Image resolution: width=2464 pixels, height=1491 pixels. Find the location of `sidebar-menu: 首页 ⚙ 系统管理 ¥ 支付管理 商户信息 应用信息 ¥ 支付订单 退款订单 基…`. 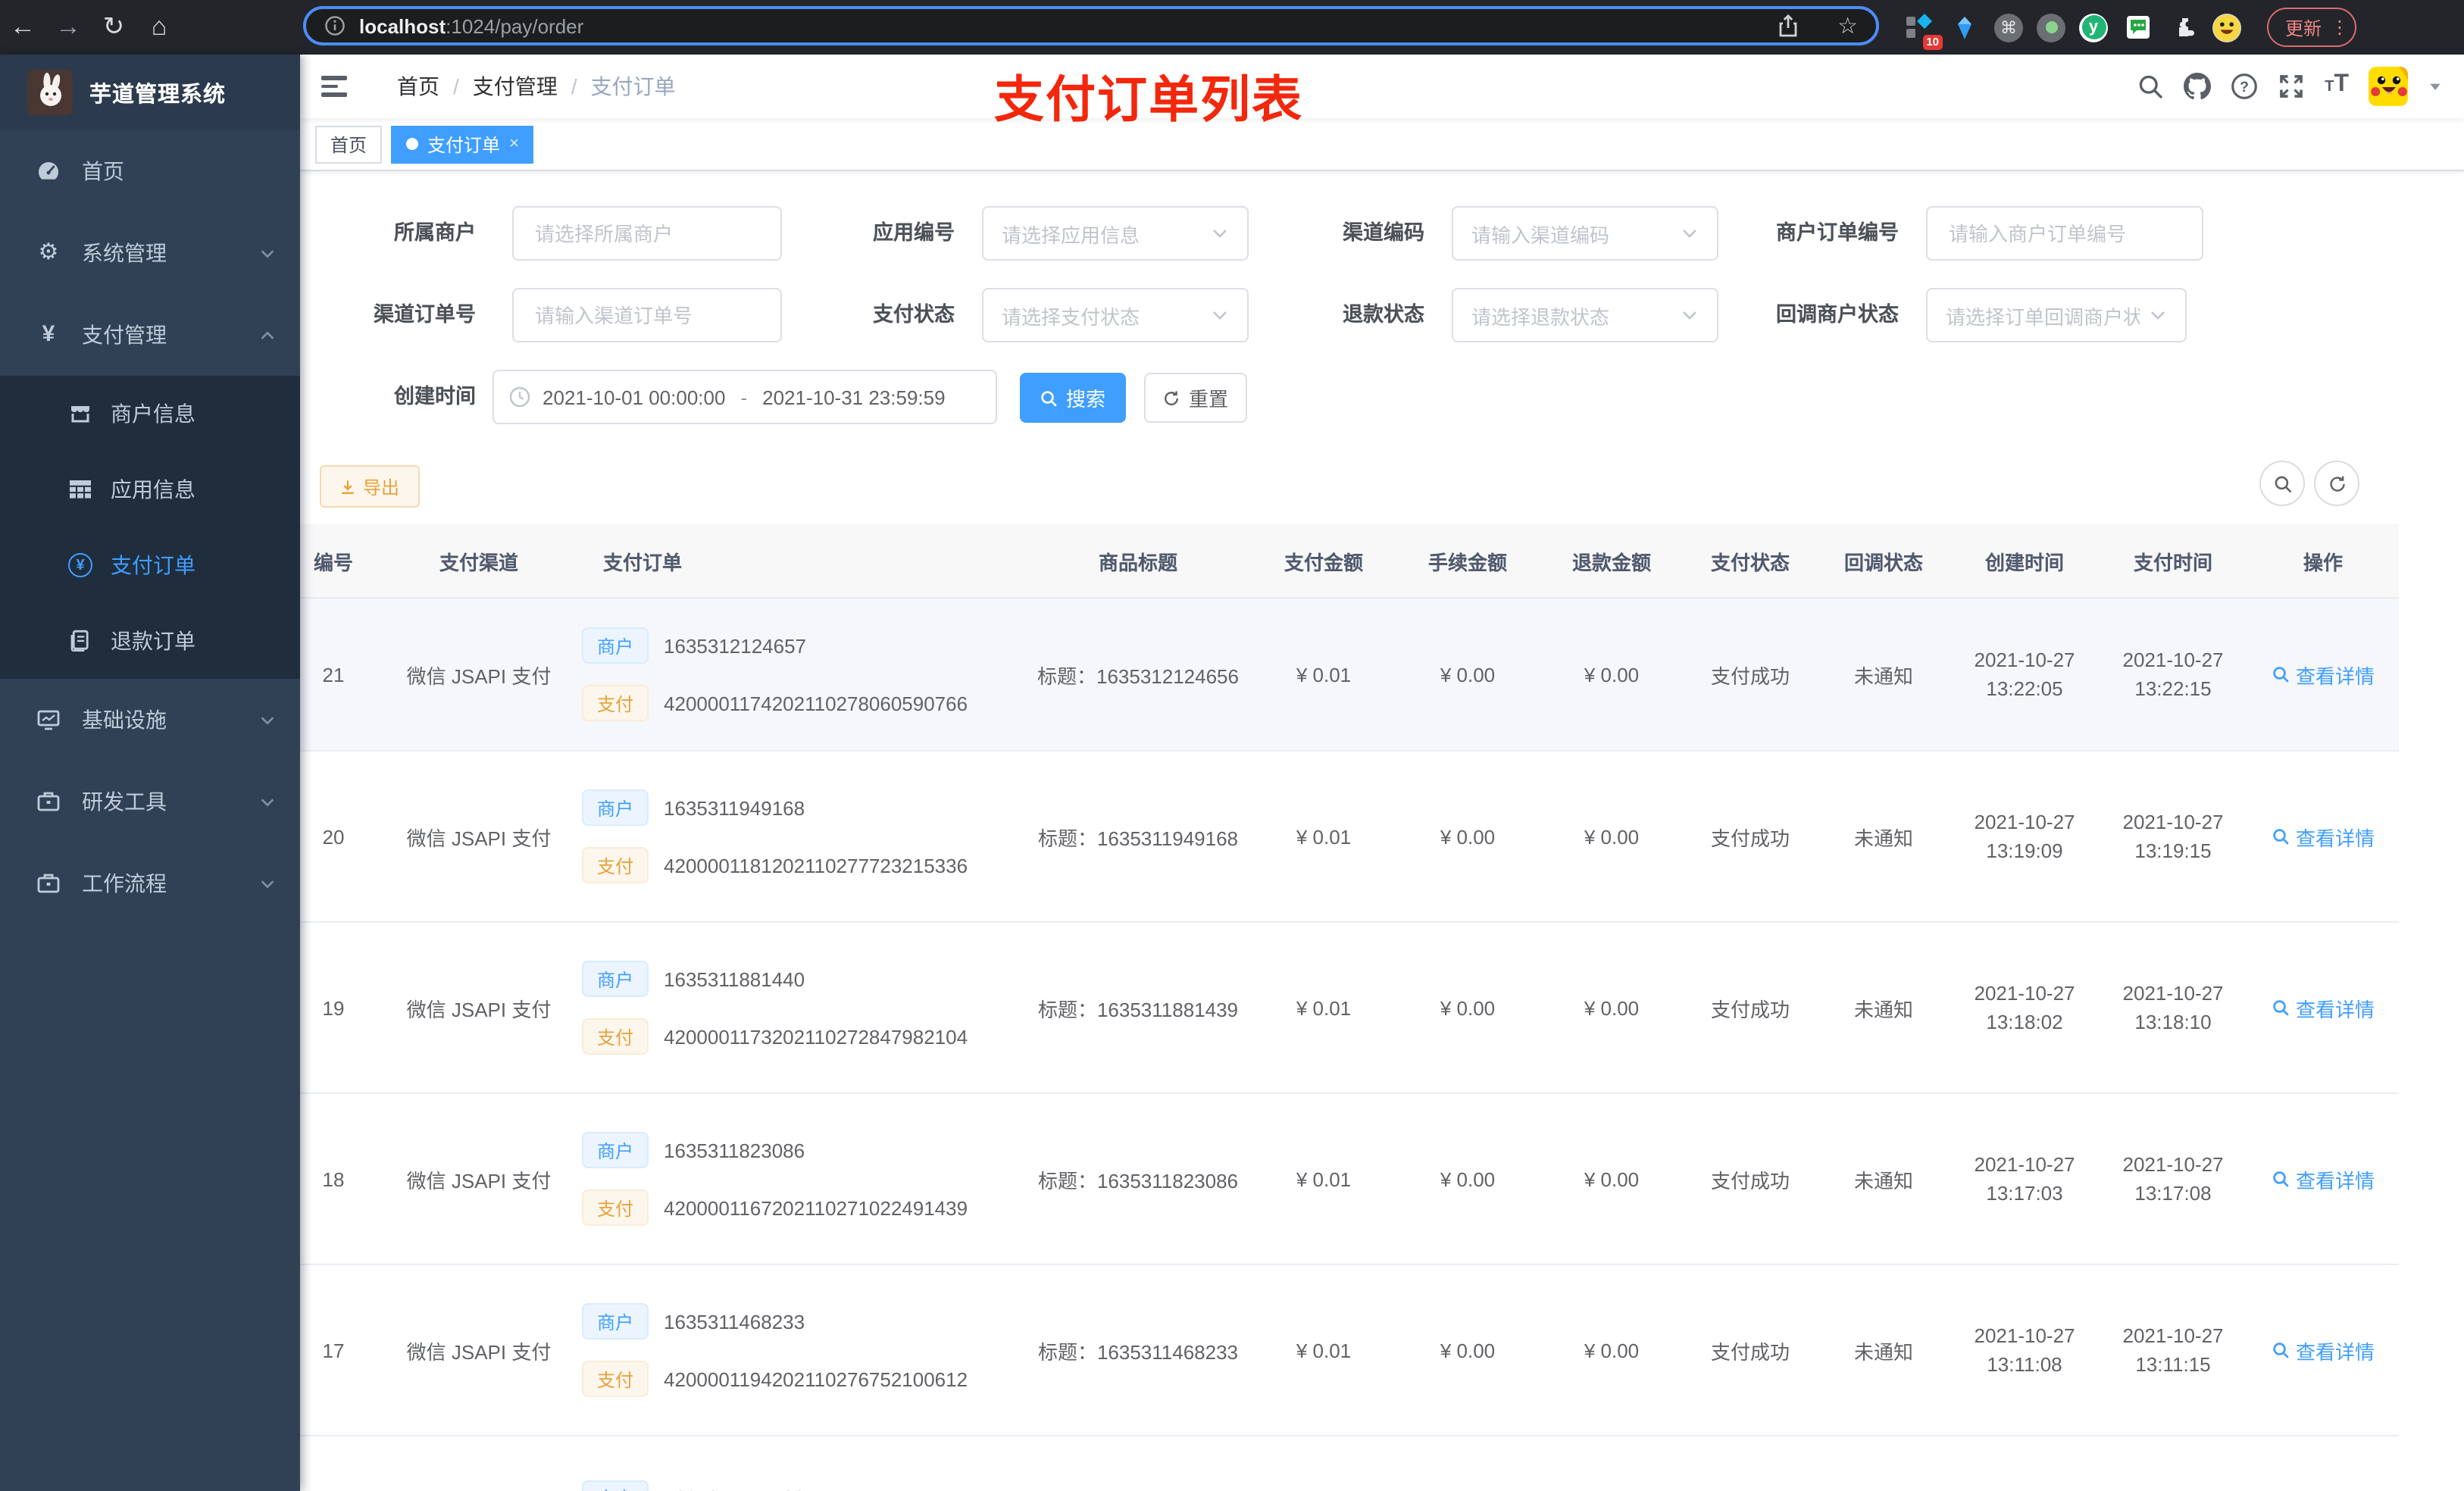

sidebar-menu: 首页 ⚙ 系统管理 ¥ 支付管理 商户信息 应用信息 ¥ 支付订单 退款订单 基… is located at coordinates (150, 527).